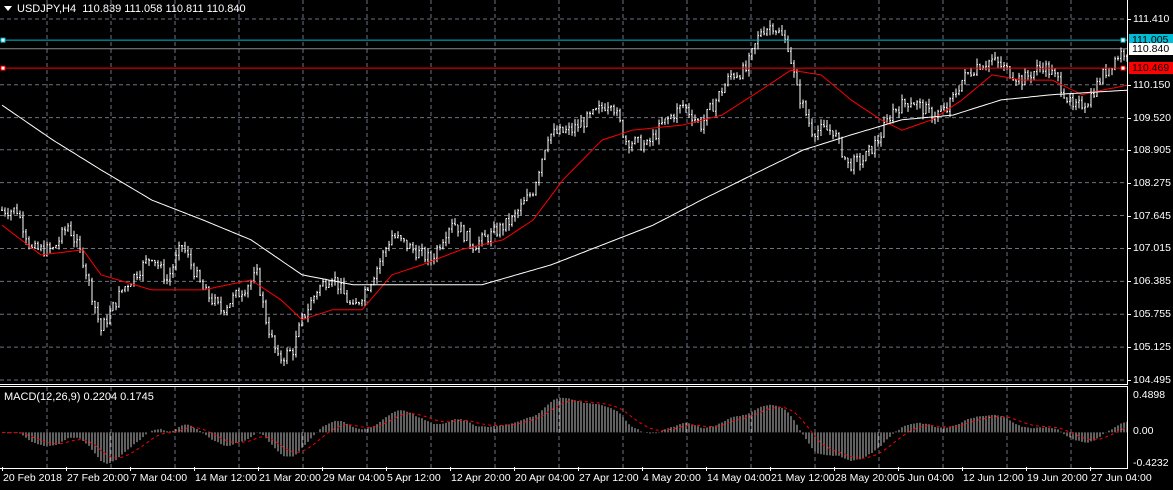 This screenshot has height=490, width=1173. What do you see at coordinates (98, 478) in the screenshot?
I see `time-axis-label: 27 Feb 20:00` at bounding box center [98, 478].